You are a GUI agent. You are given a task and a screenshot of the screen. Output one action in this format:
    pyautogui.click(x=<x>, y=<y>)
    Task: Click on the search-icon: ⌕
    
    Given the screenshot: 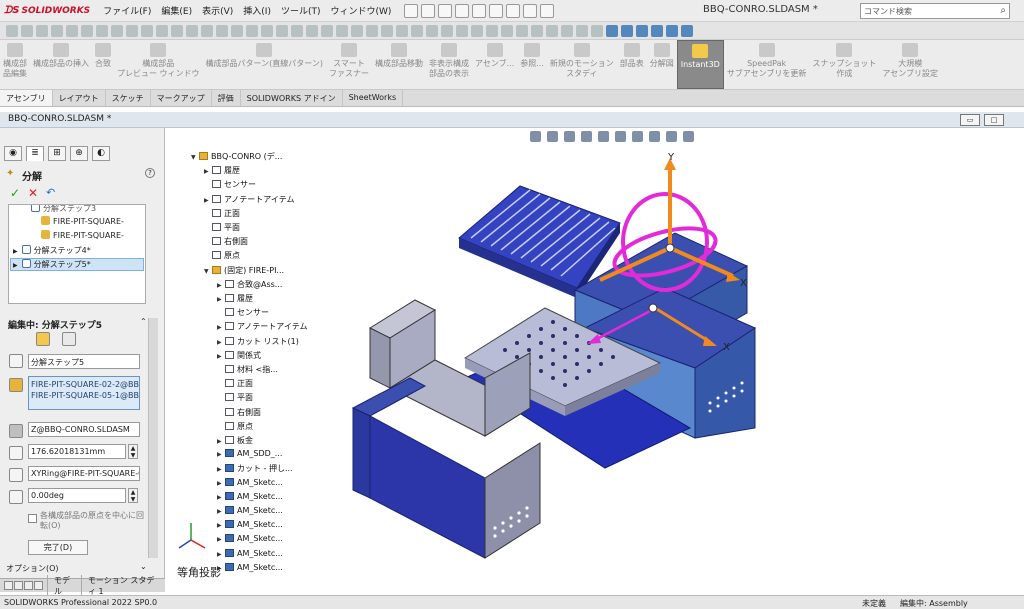 What is the action you would take?
    pyautogui.click(x=1003, y=10)
    